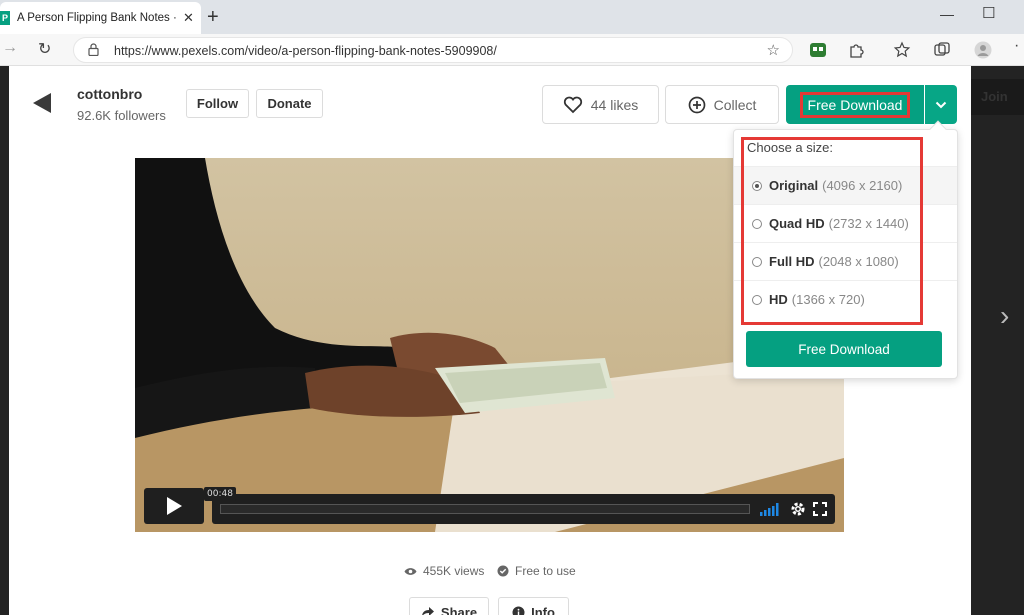 Image resolution: width=1024 pixels, height=615 pixels. I want to click on video-controls, so click(523, 509).